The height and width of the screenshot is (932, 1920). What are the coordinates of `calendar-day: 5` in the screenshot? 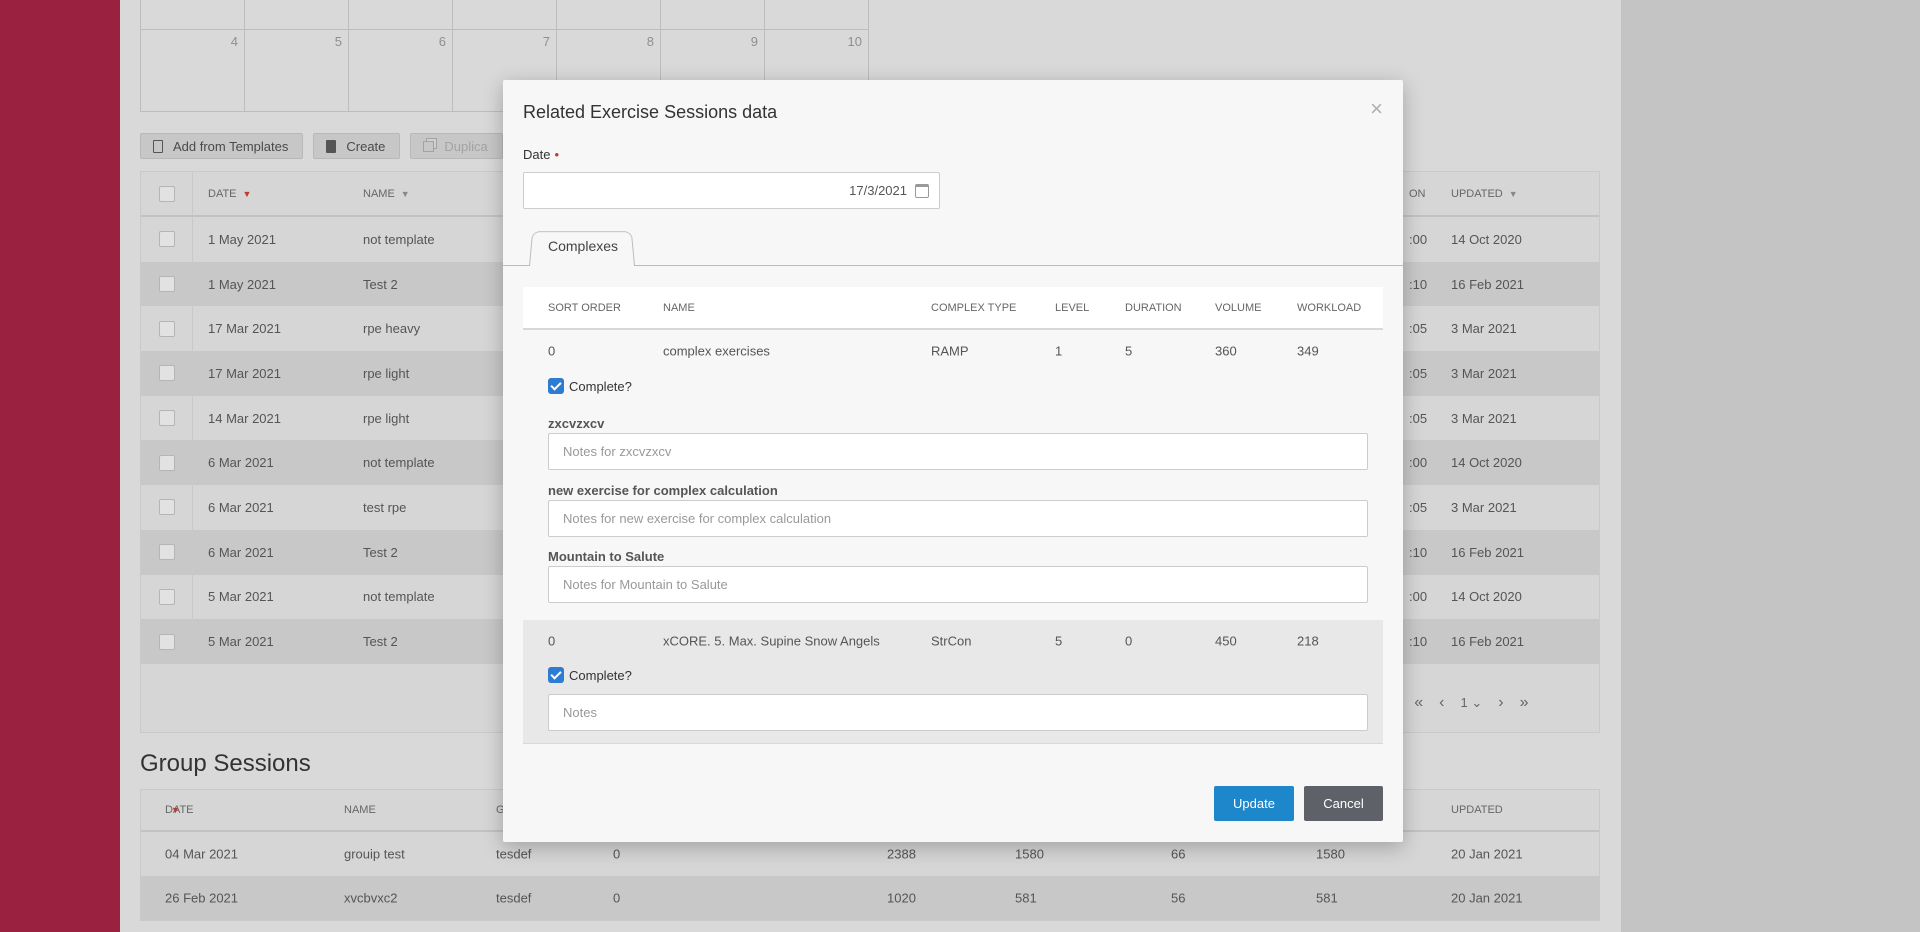 It's located at (297, 70).